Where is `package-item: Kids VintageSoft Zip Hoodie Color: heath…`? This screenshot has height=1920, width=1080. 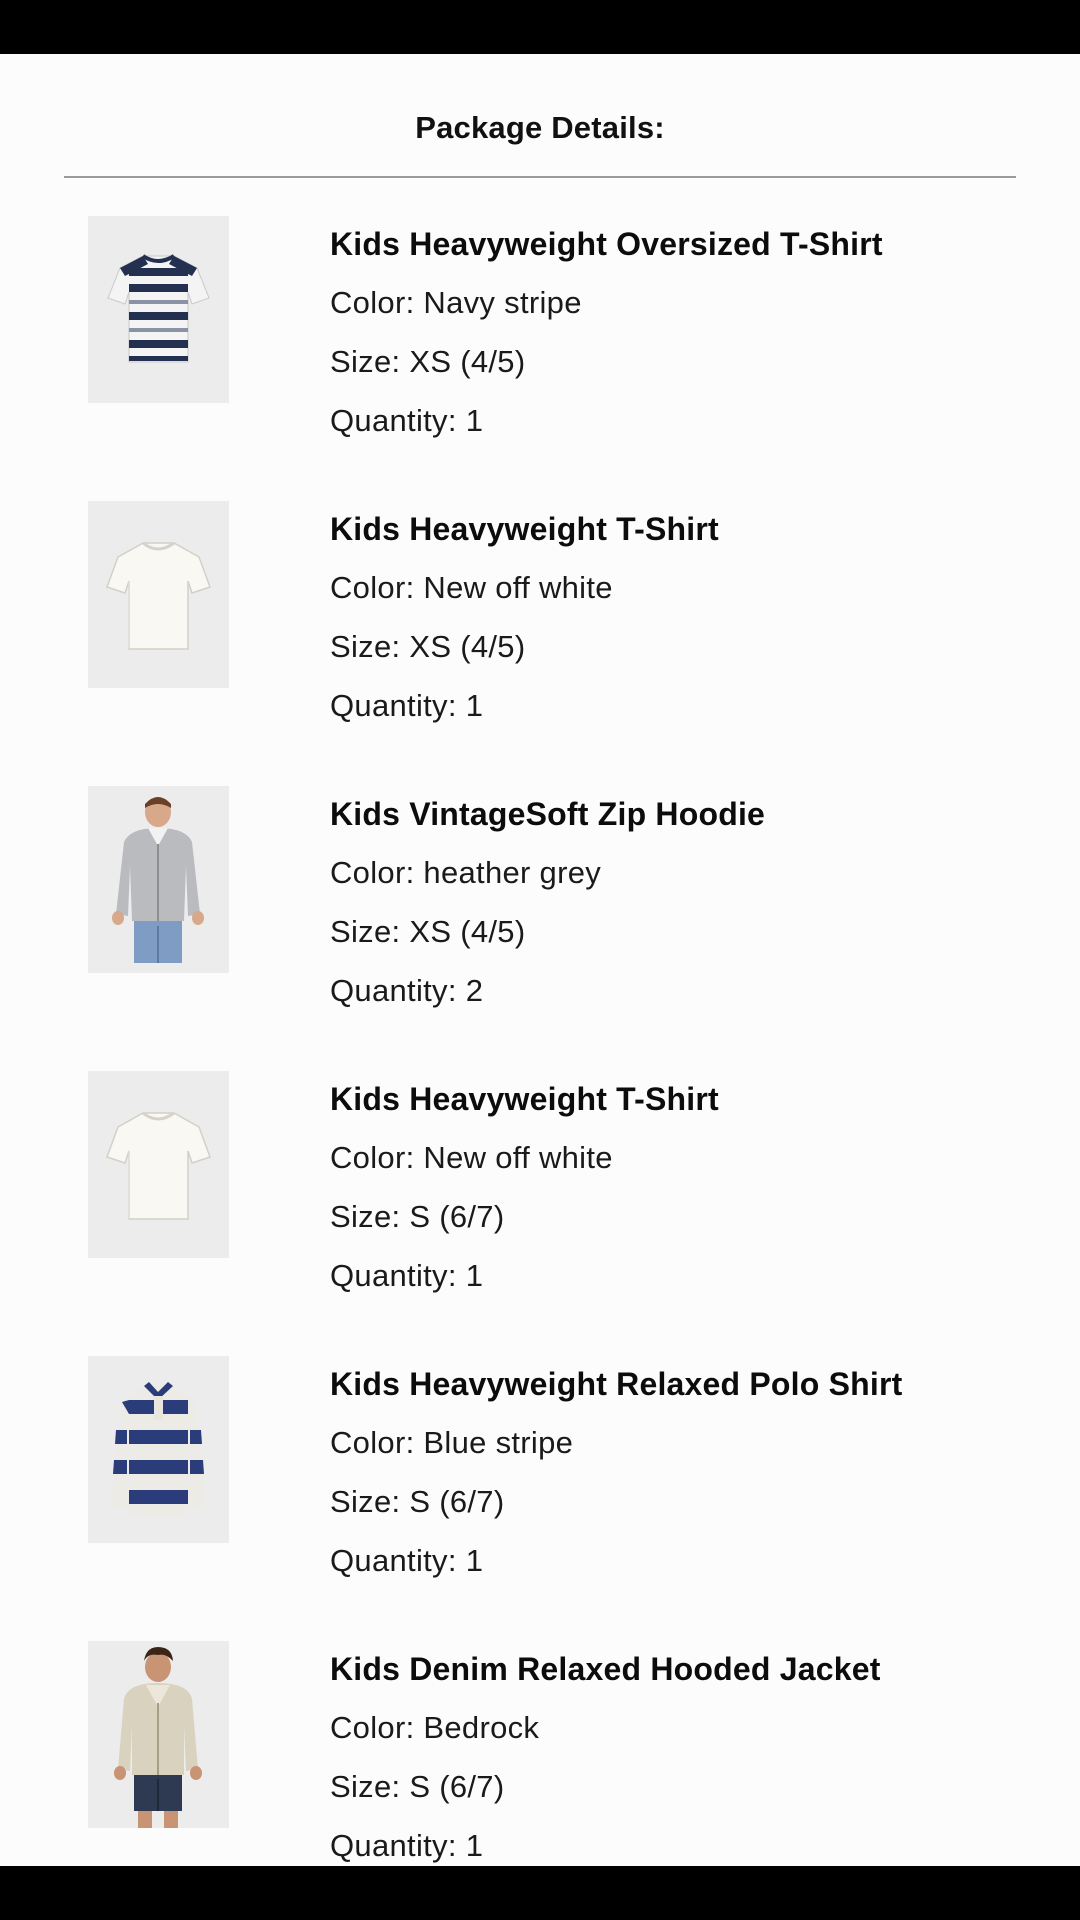
package-item: Kids VintageSoft Zip Hoodie Color: heath… is located at coordinates (540, 911).